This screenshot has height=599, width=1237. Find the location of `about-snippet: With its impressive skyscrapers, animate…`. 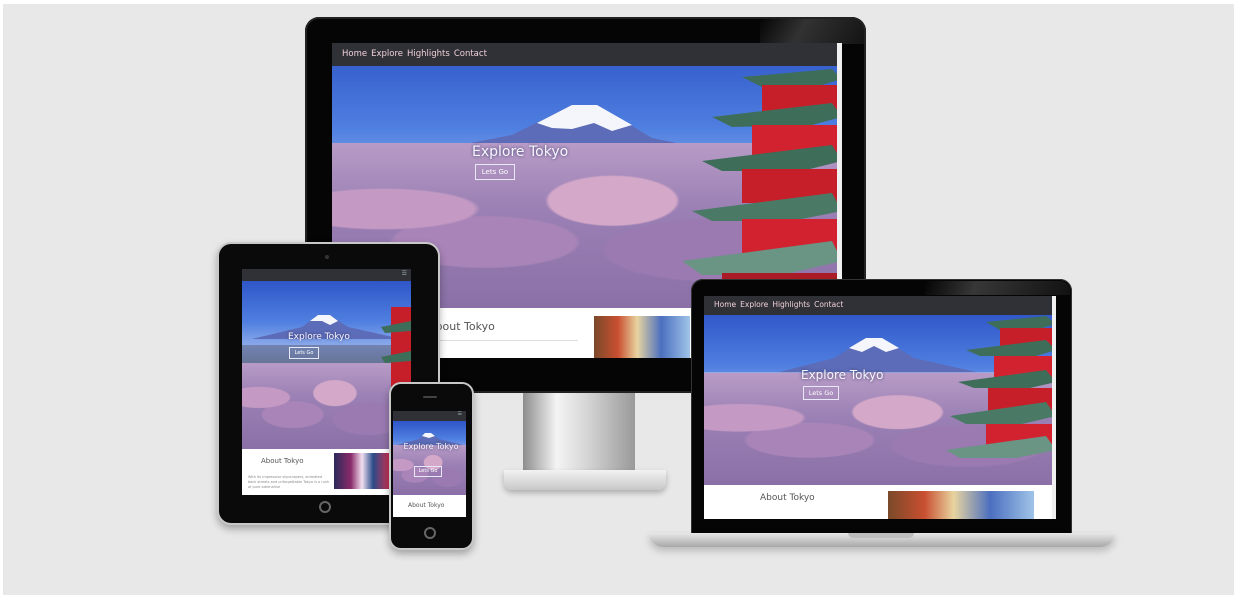

about-snippet: With its impressive skyscrapers, animate… is located at coordinates (288, 482).